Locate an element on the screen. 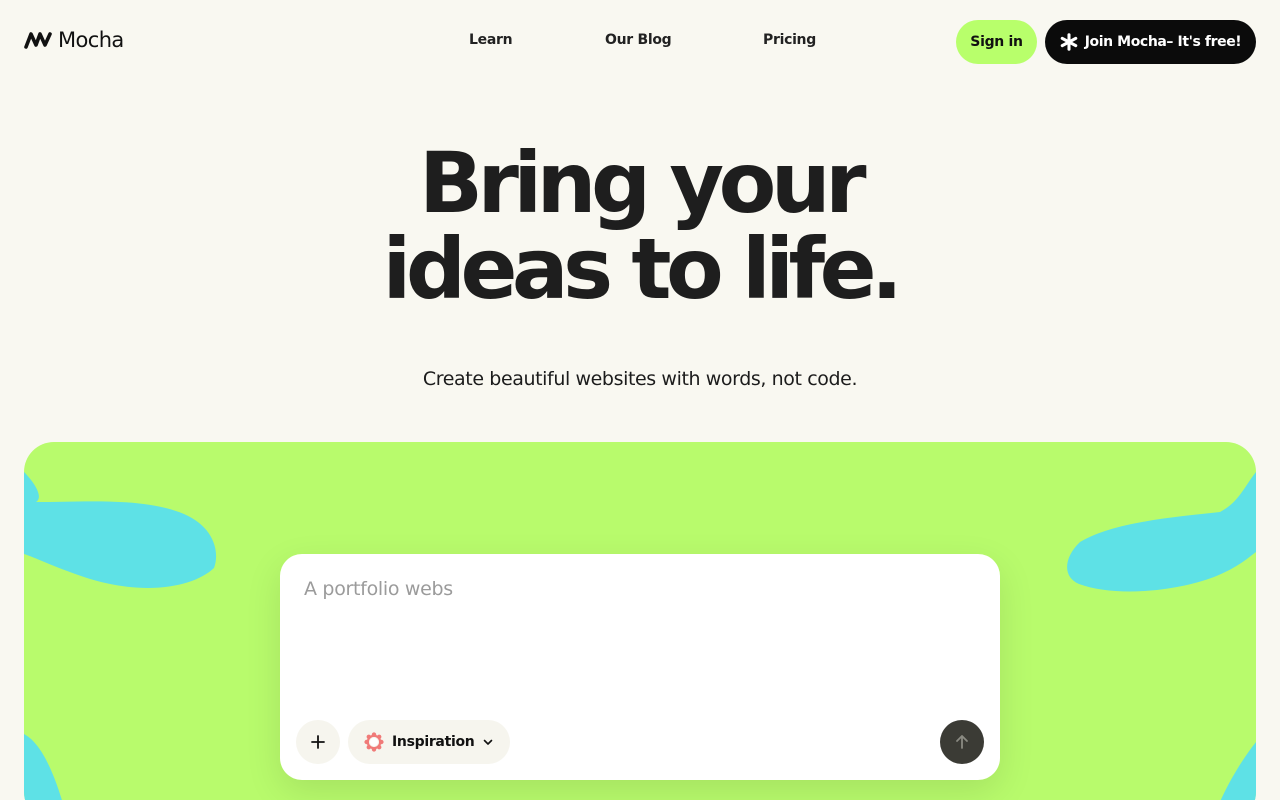 The height and width of the screenshot is (800, 1280). join-button: Join Mocha– It's free! is located at coordinates (1150, 42).